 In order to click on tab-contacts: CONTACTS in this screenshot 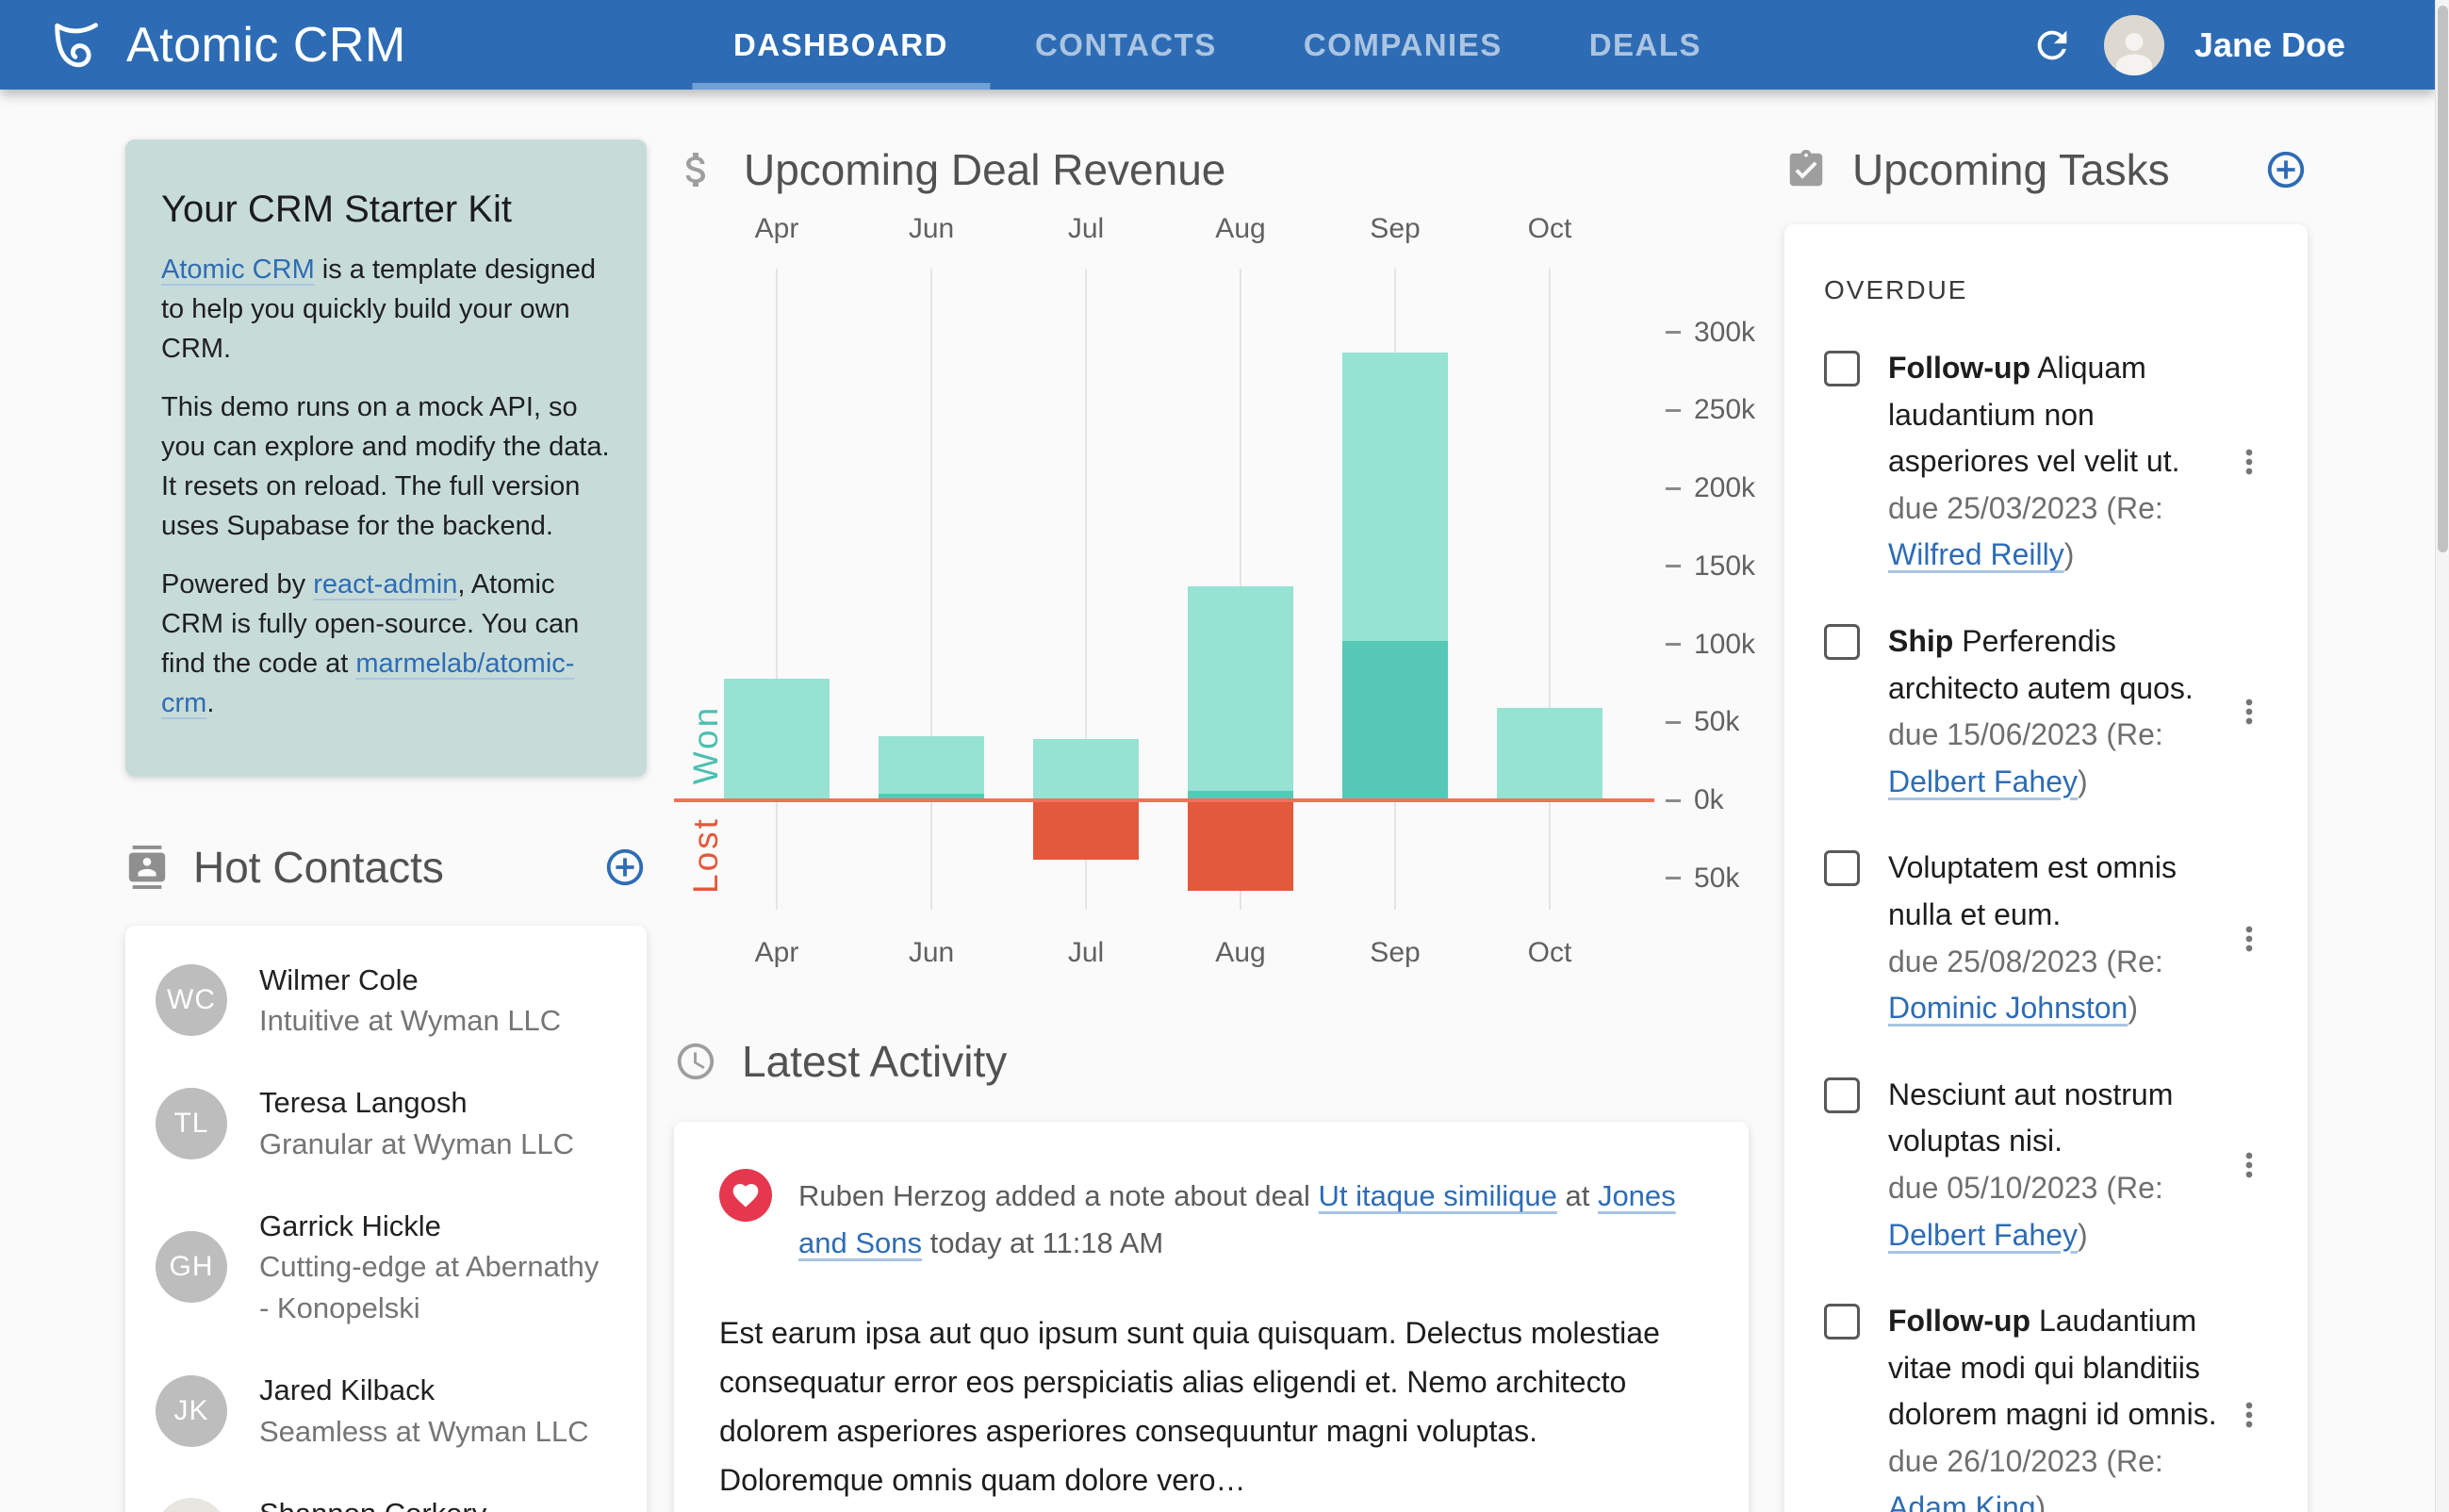, I will do `click(1126, 45)`.